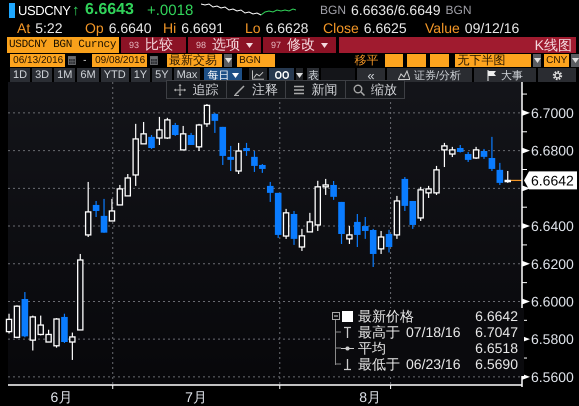 The width and height of the screenshot is (579, 406). I want to click on crosshair-icon, so click(180, 90).